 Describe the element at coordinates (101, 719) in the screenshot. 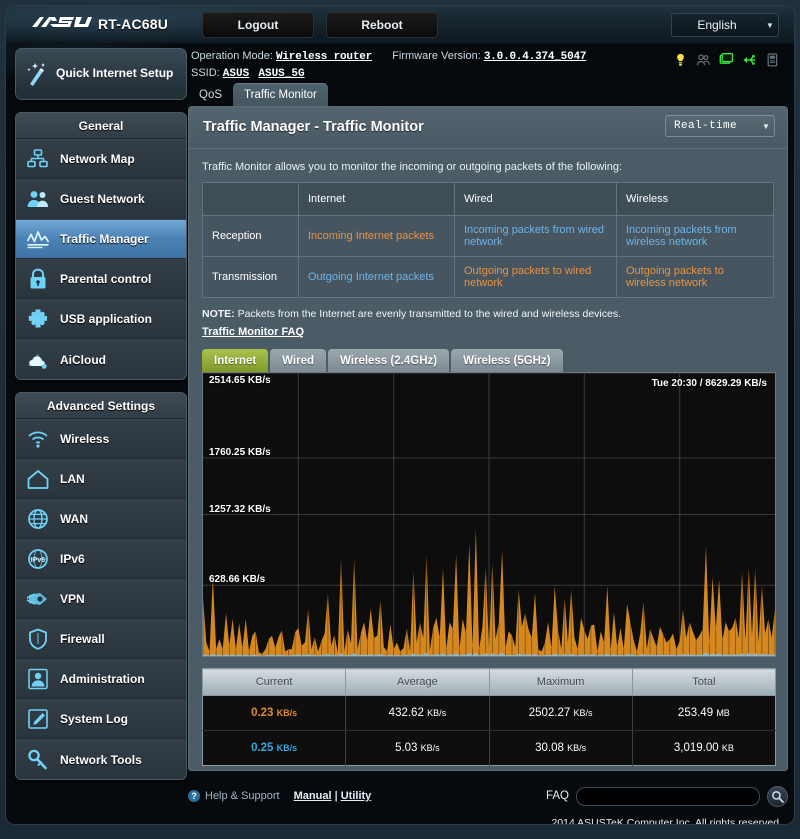

I see `sidebar-item-system-log: System Log` at that location.